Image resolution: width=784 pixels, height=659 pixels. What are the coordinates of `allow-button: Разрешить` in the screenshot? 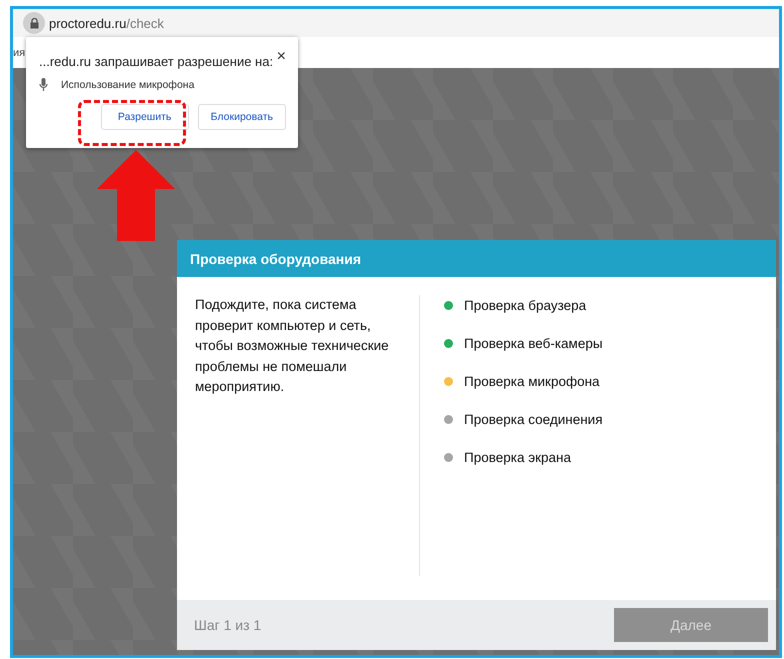 It's located at (144, 117).